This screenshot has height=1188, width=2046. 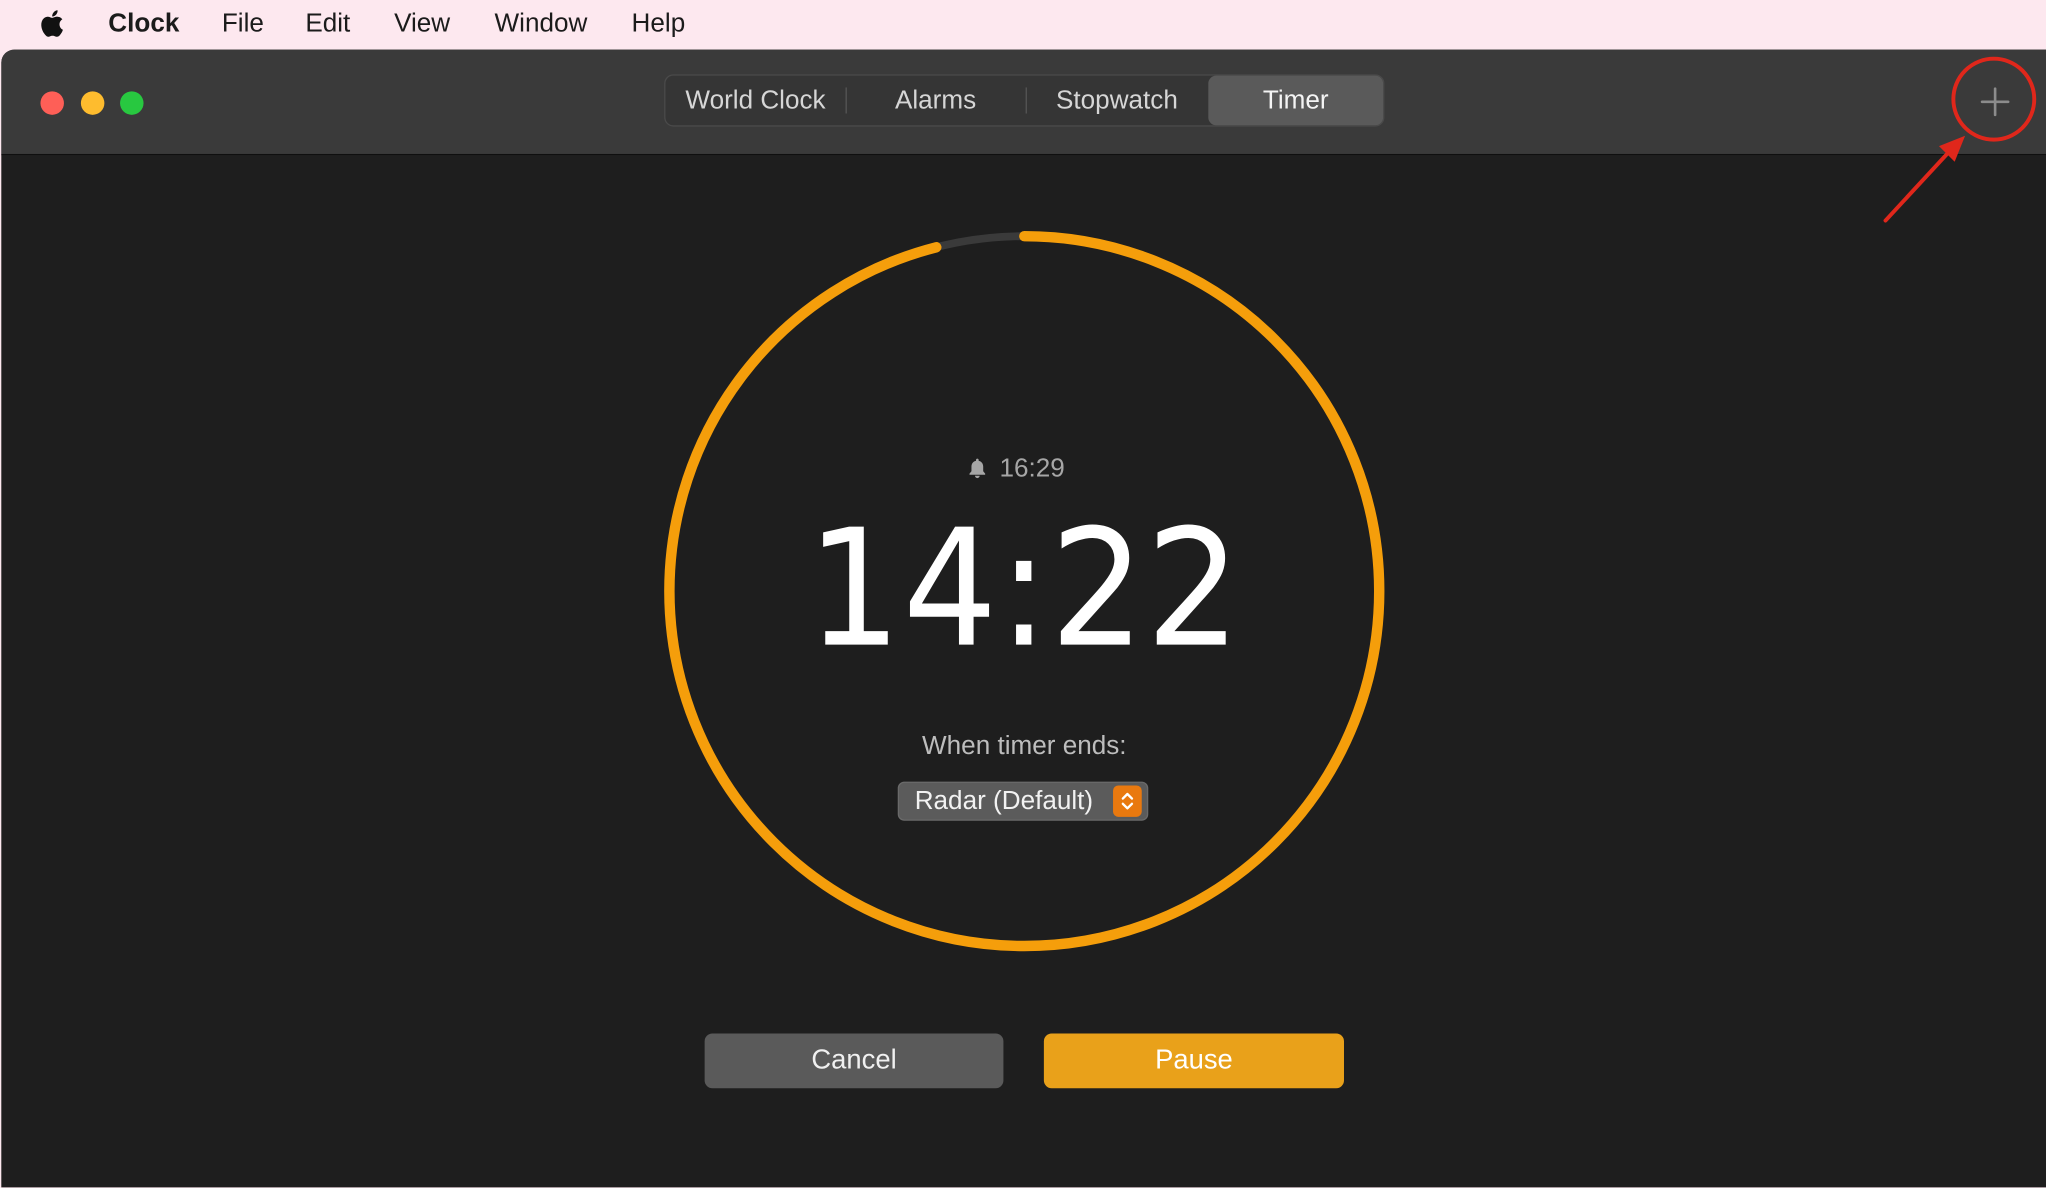 I want to click on pause-button: Pause, so click(x=1193, y=1061).